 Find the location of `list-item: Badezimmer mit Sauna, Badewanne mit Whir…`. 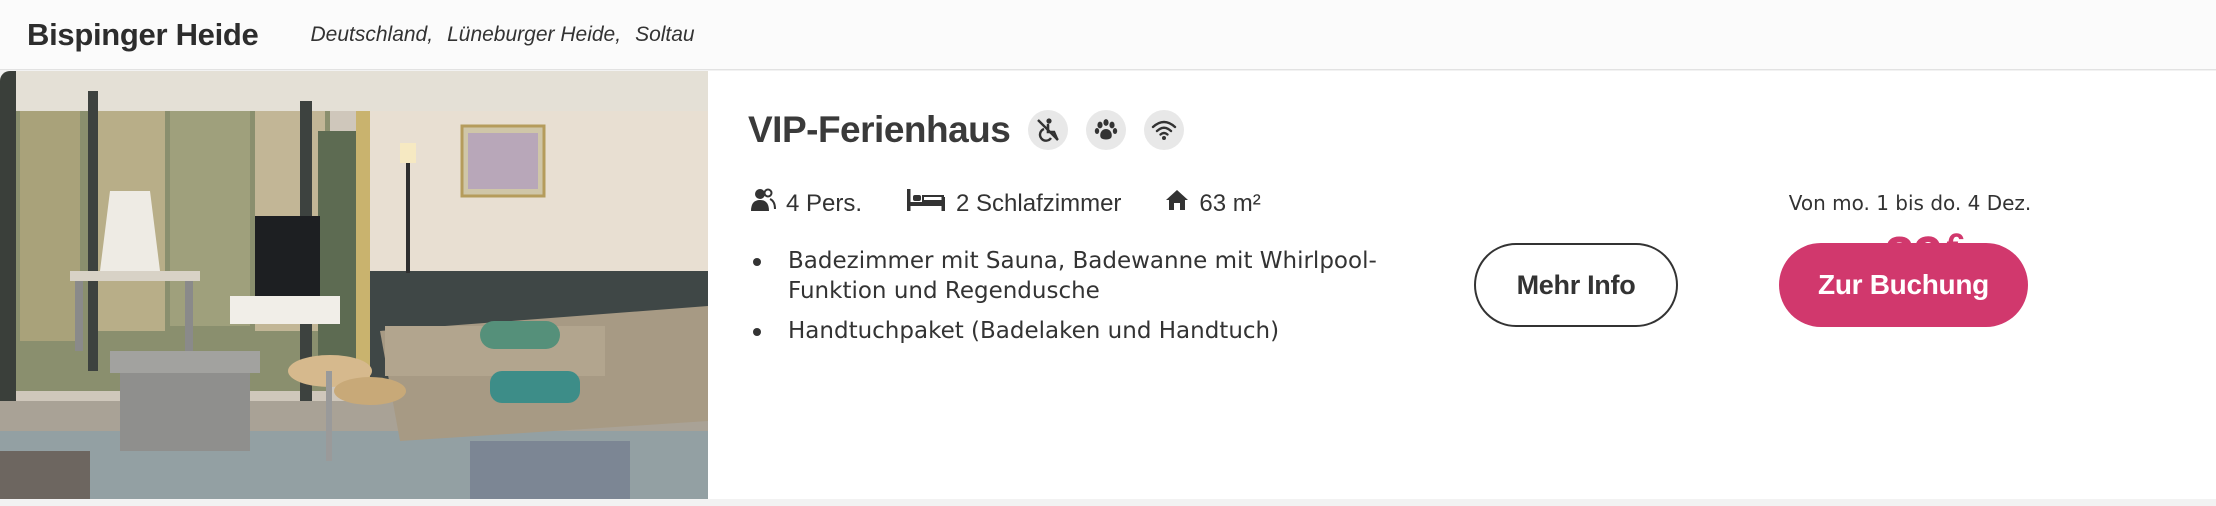

list-item: Badezimmer mit Sauna, Badewanne mit Whir… is located at coordinates (1075, 276).